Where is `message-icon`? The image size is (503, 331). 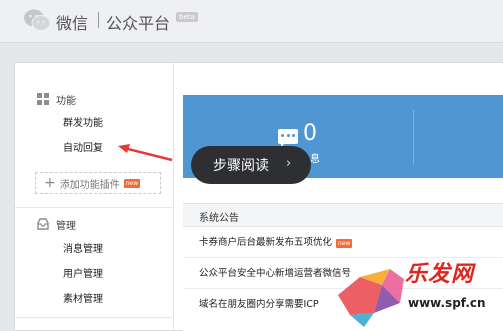
message-icon is located at coordinates (288, 136).